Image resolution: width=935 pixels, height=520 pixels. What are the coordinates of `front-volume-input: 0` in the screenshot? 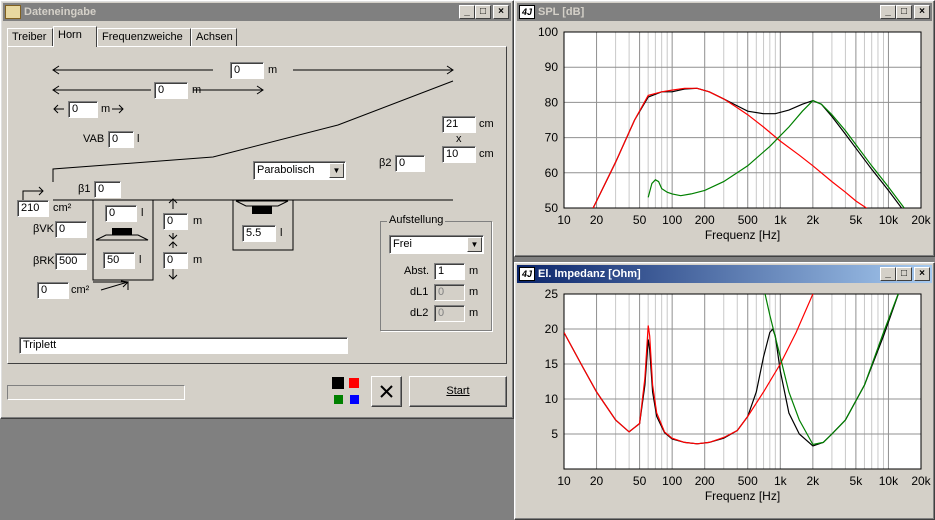 It's located at (121, 213).